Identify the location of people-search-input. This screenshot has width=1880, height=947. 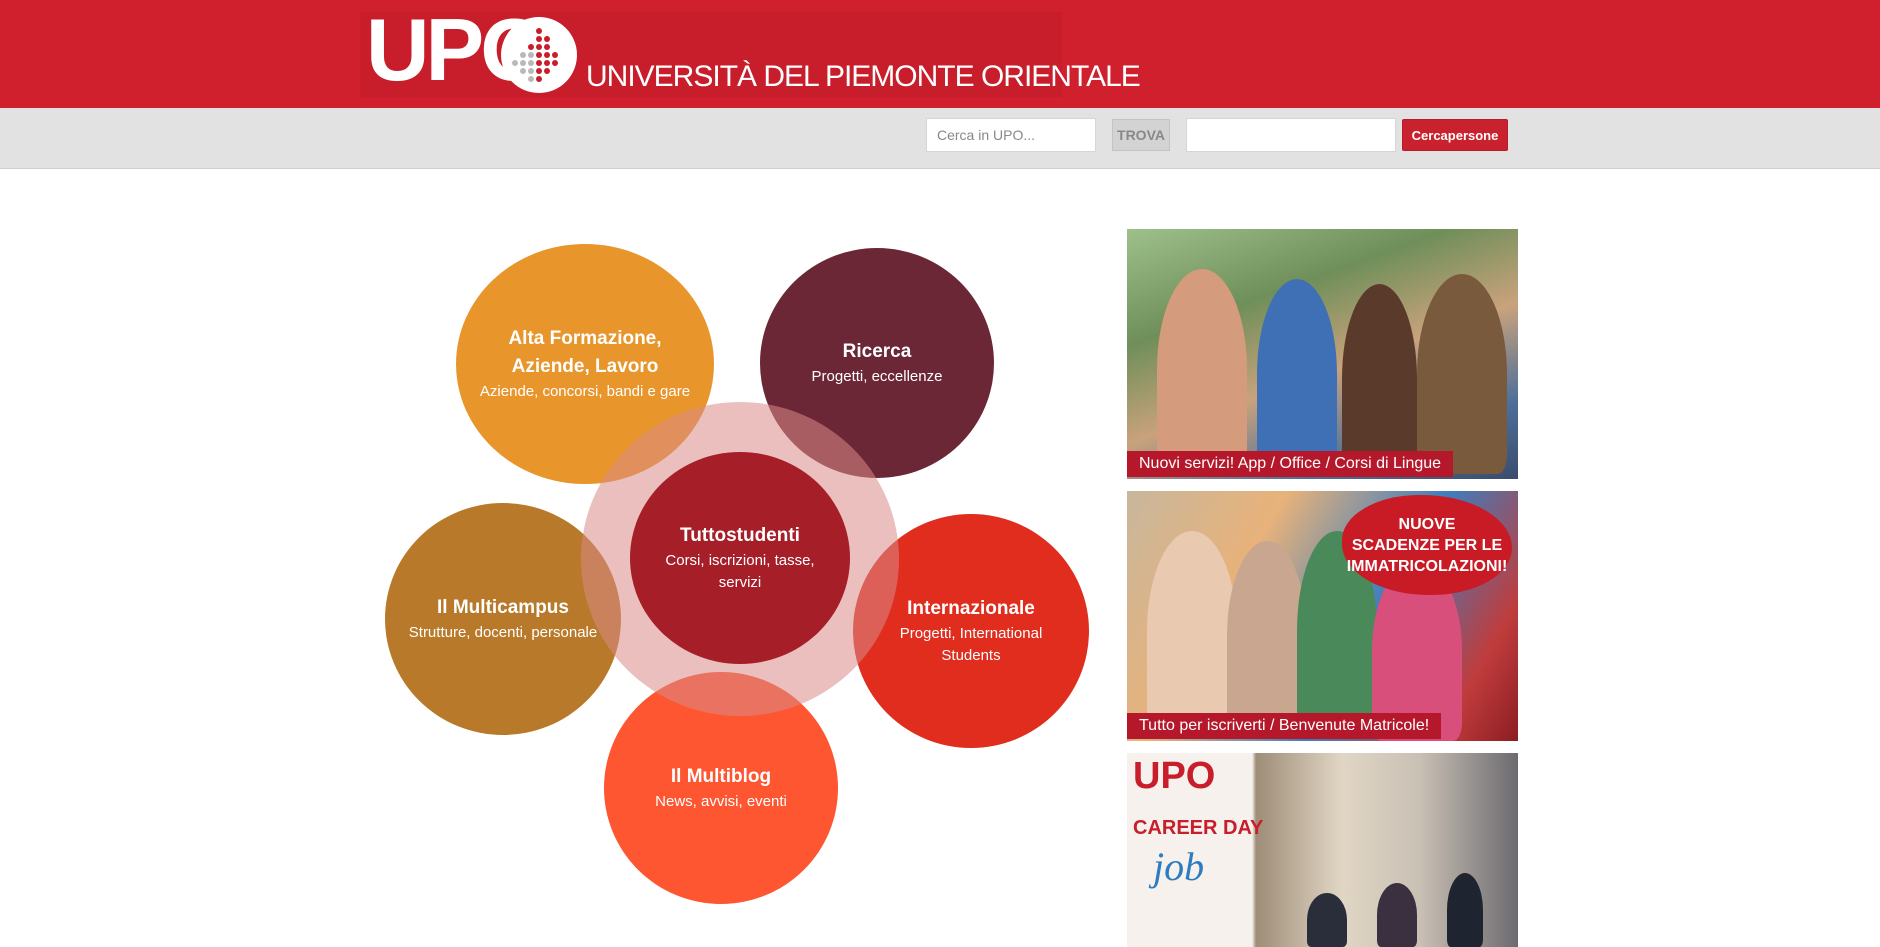
(1291, 135).